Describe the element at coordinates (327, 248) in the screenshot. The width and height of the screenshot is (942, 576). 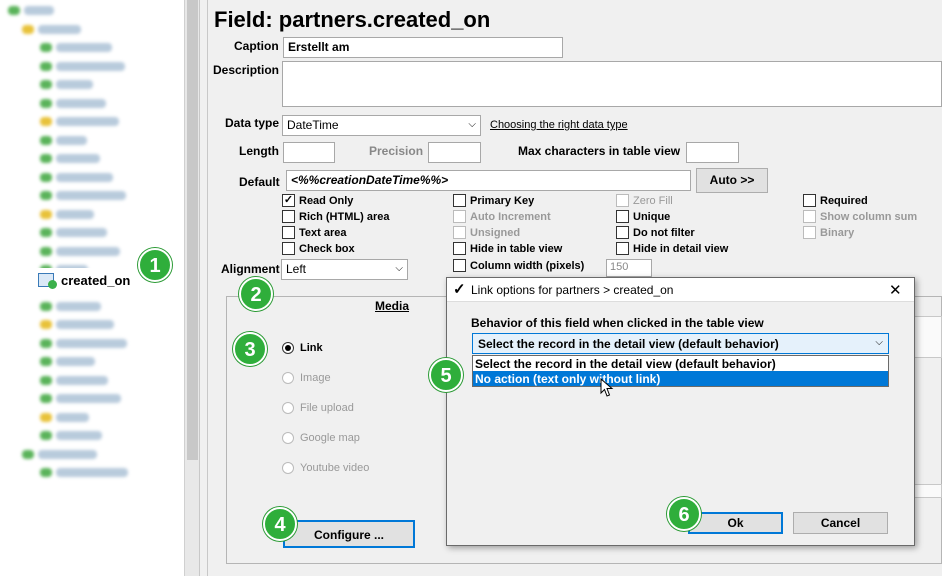
I see `checkbox-label: Check box` at that location.